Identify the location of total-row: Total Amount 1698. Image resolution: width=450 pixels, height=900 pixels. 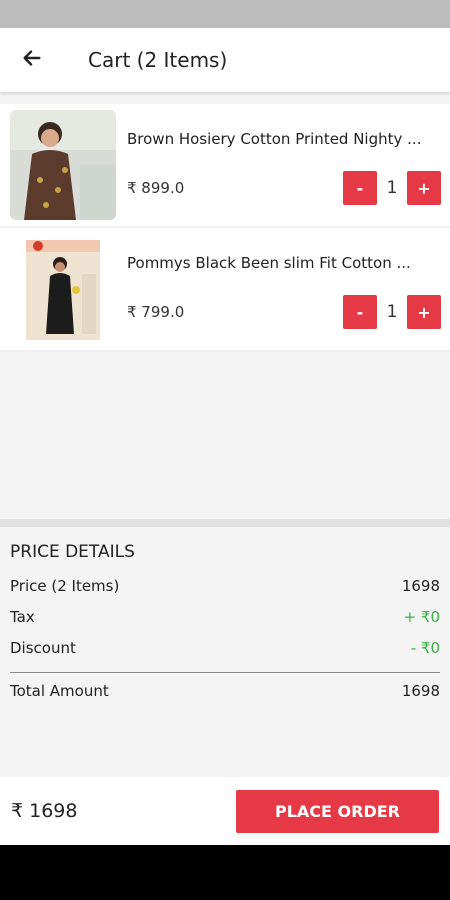
(225, 691).